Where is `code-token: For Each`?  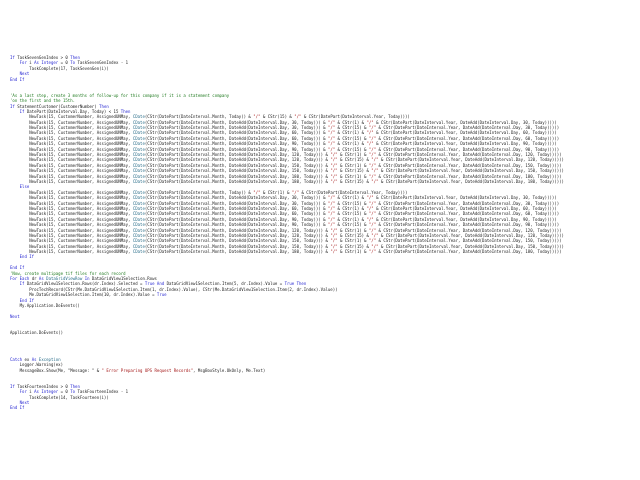 code-token: For Each is located at coordinates (21, 279).